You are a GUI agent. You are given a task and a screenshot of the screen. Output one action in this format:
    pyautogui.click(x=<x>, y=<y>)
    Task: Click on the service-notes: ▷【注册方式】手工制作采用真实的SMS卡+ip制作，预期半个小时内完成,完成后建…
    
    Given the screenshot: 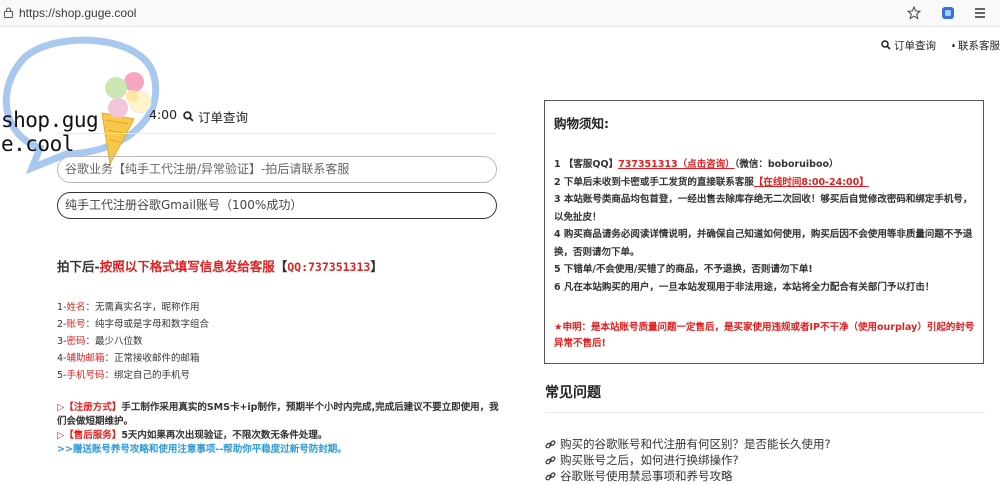 What is the action you would take?
    pyautogui.click(x=279, y=429)
    